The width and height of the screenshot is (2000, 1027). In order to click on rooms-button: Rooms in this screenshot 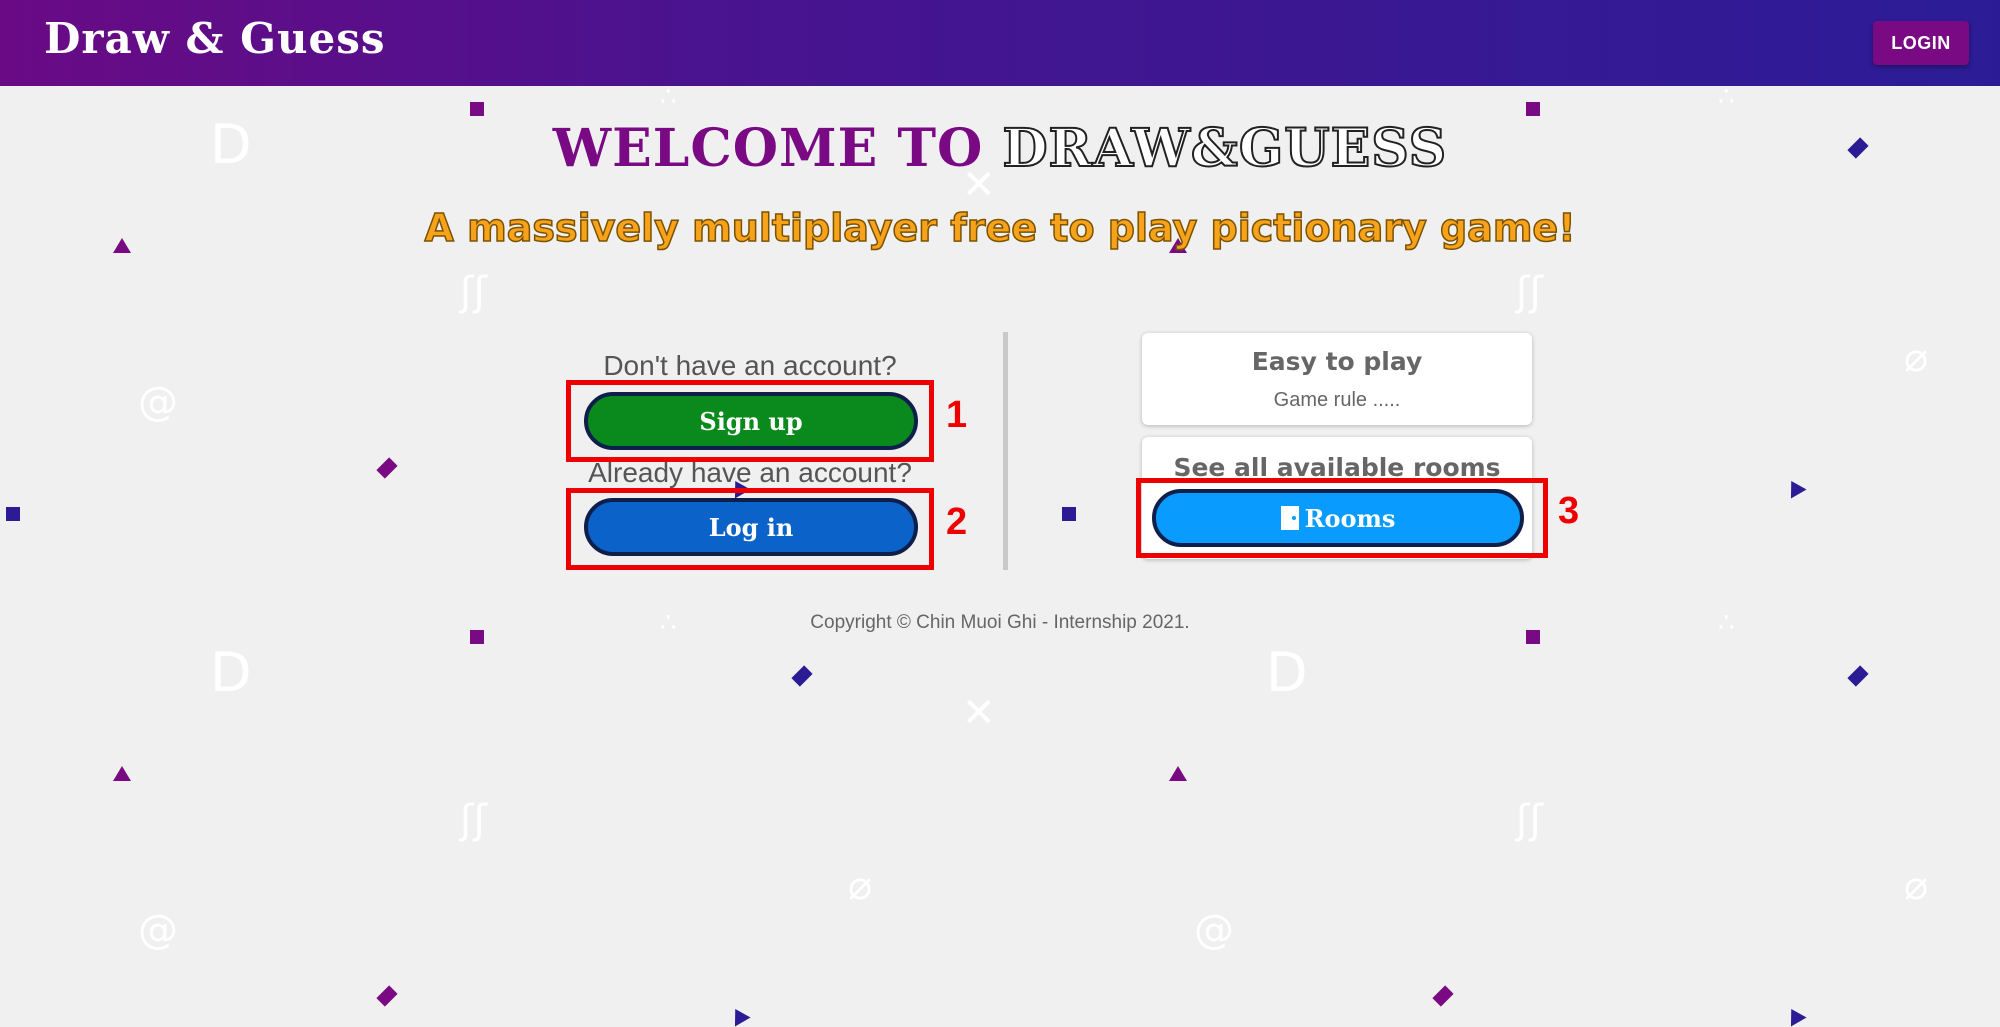, I will do `click(1338, 518)`.